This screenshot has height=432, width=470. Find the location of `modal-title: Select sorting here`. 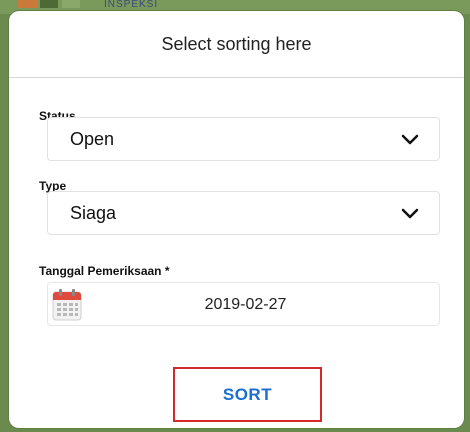

modal-title: Select sorting here is located at coordinates (236, 44).